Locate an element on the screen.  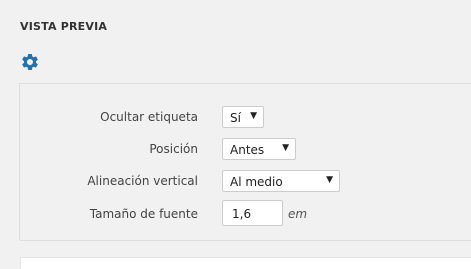
position-label: Posición is located at coordinates (173, 149).